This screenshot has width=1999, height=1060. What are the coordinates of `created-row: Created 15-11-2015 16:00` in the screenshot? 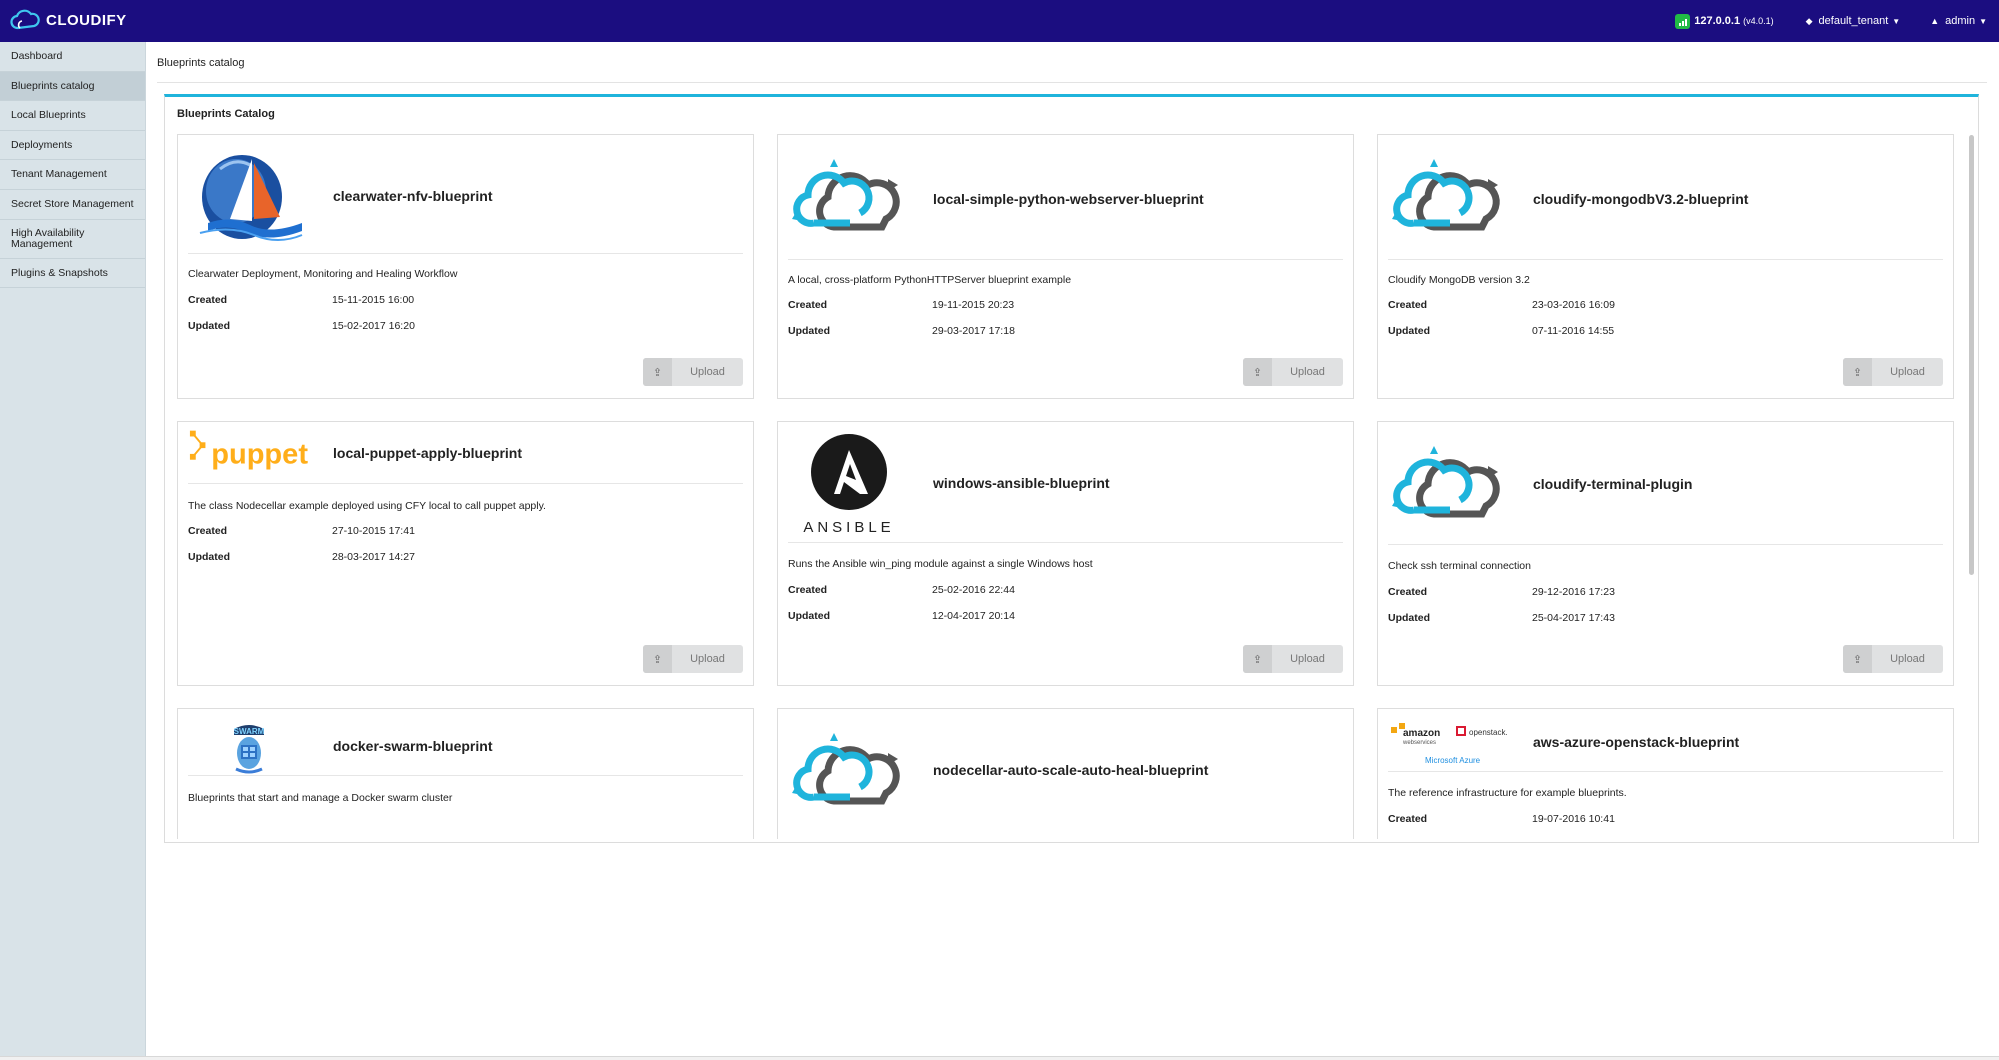 It's located at (301, 300).